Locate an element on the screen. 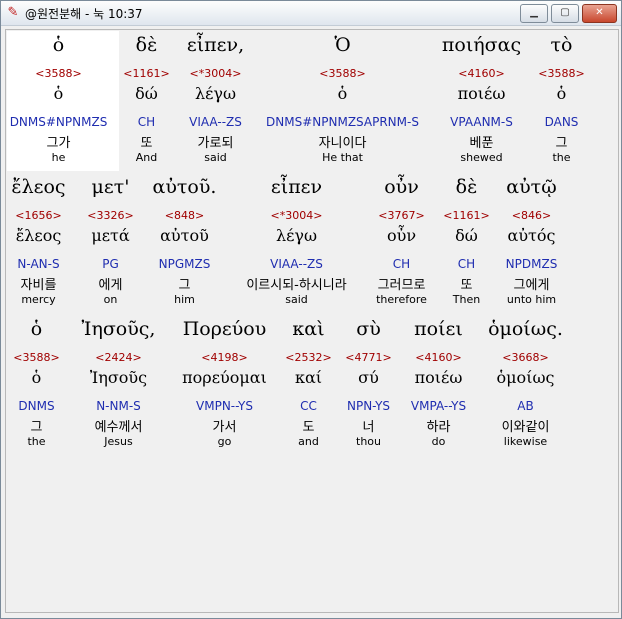 The image size is (622, 619). english-gloss: And is located at coordinates (146, 157).